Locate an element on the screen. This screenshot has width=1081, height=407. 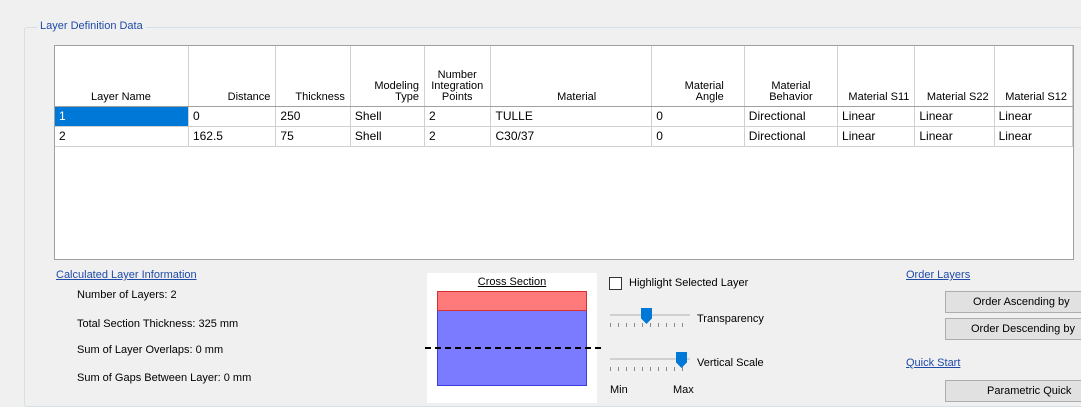
order-descending-button: Order Descending by is located at coordinates (1013, 329).